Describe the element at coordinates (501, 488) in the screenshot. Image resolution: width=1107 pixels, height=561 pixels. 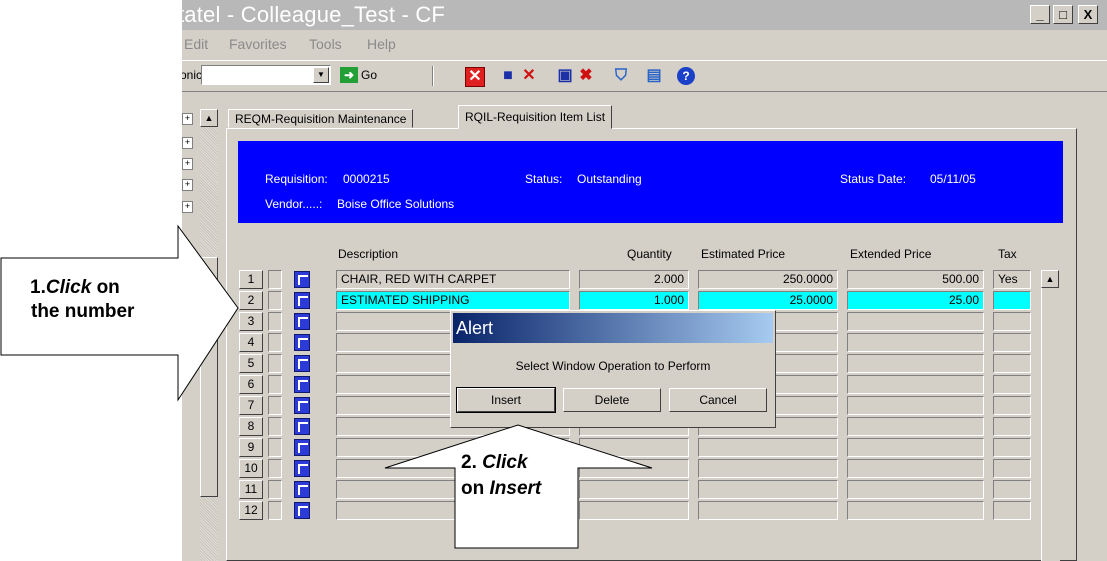
I see `callout-step2-line2: on Insert` at that location.